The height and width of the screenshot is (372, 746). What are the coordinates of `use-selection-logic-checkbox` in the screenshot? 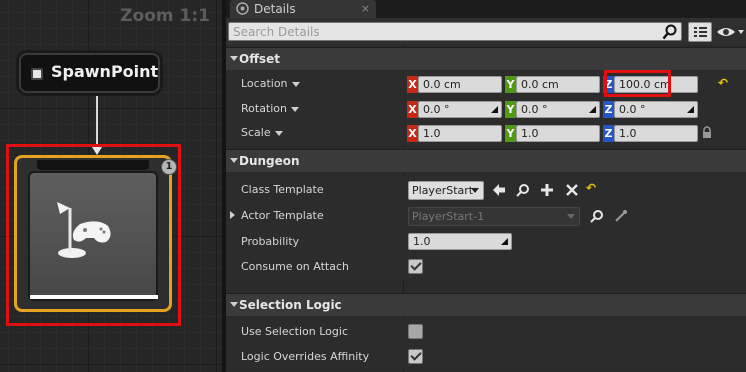 It's located at (415, 331).